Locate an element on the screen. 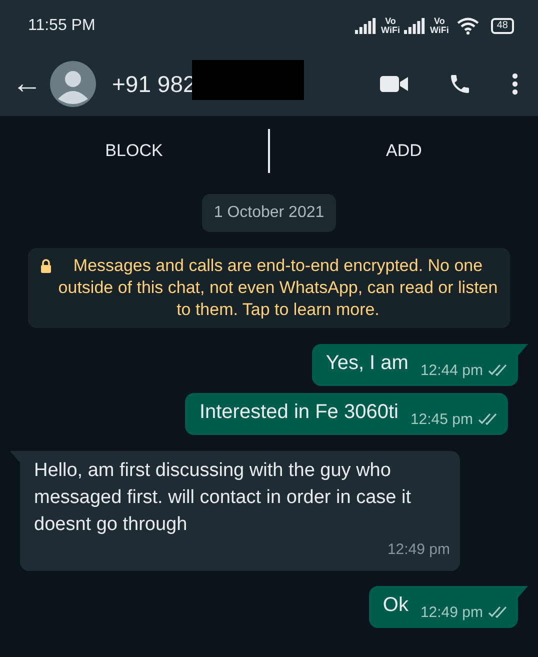  block-button: BLOCK is located at coordinates (134, 151).